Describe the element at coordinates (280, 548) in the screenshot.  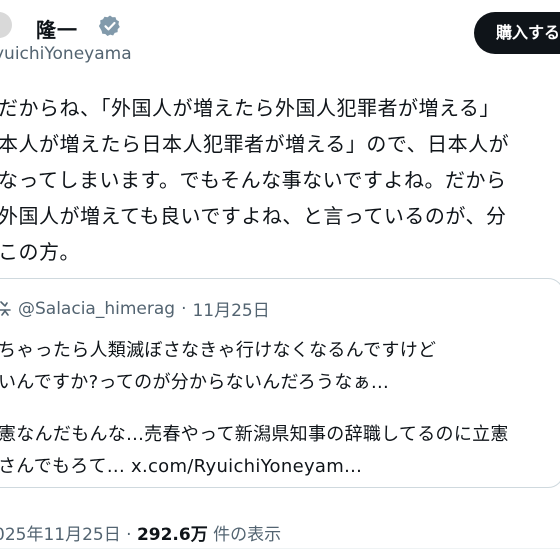
I see `divider` at that location.